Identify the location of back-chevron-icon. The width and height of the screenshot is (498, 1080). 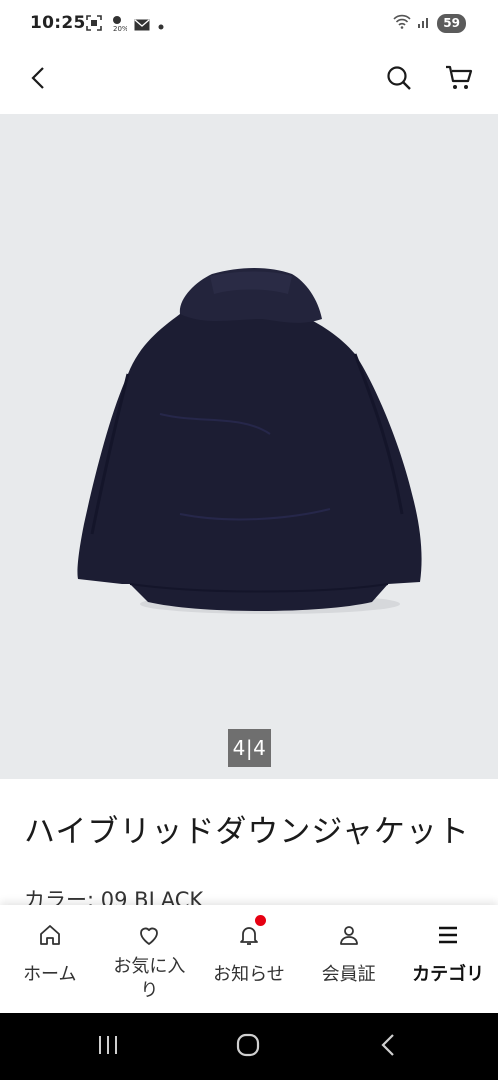
(388, 1047).